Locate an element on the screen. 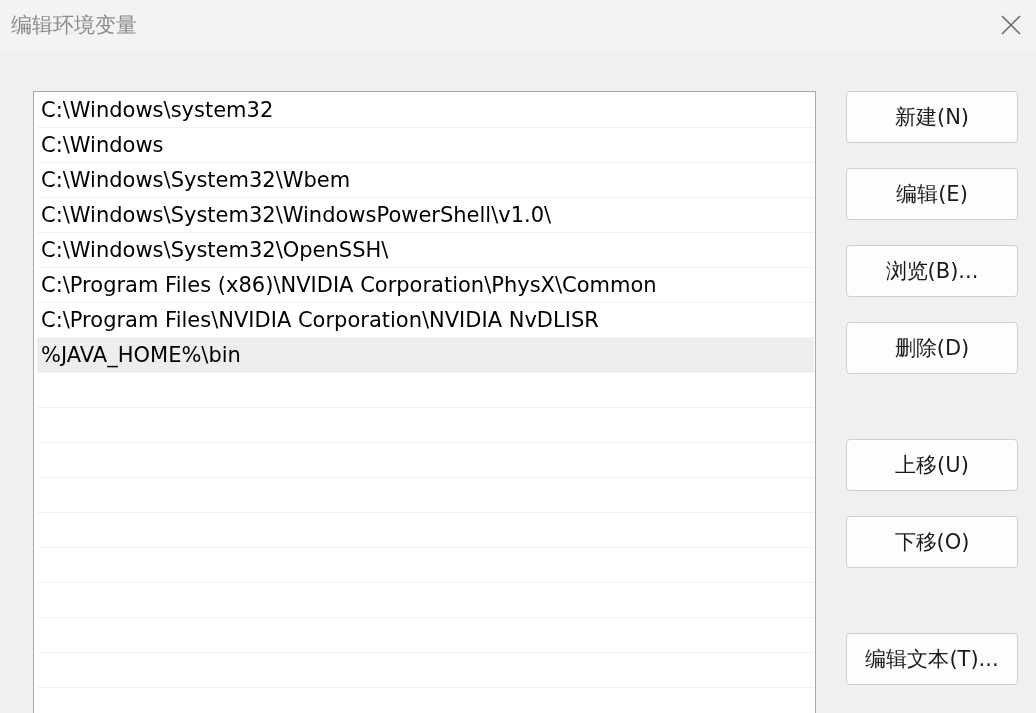 This screenshot has width=1036, height=713. path-list-item: C:\Windows\System32\WindowsPowerShell\v1.0\ is located at coordinates (425, 215).